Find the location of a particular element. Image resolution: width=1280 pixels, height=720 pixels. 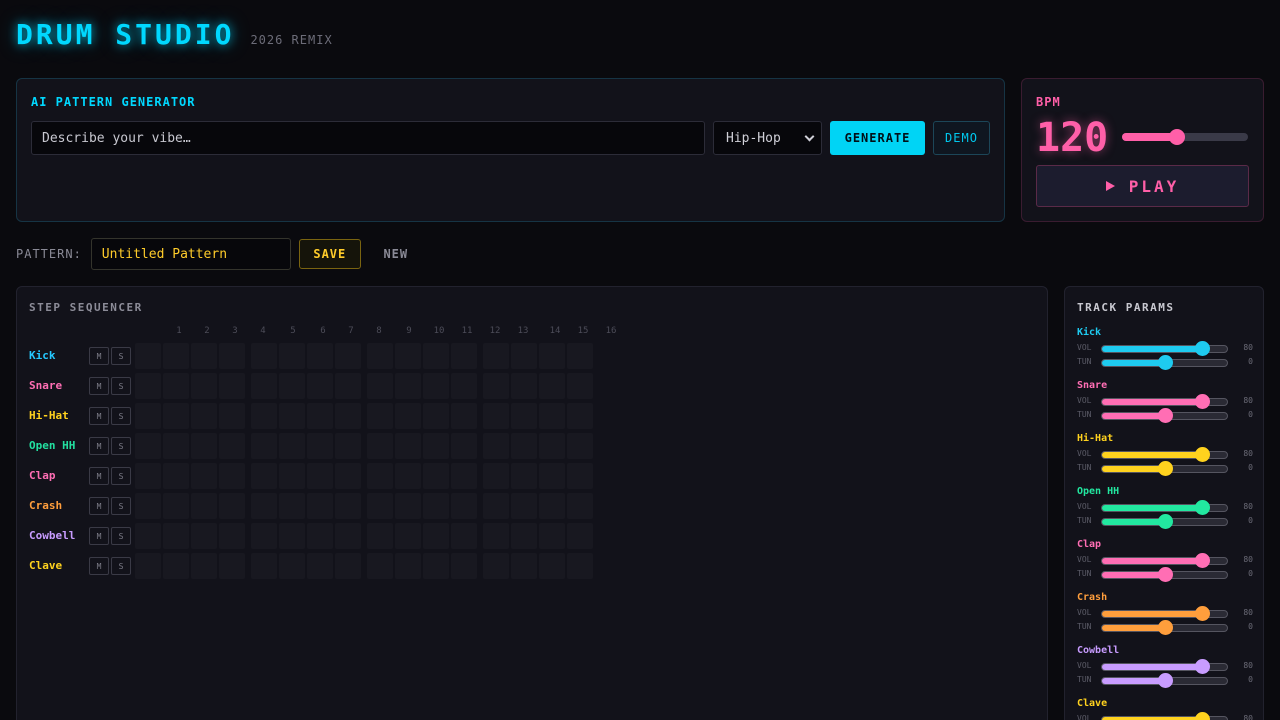

play-button: PLAY is located at coordinates (1142, 186).